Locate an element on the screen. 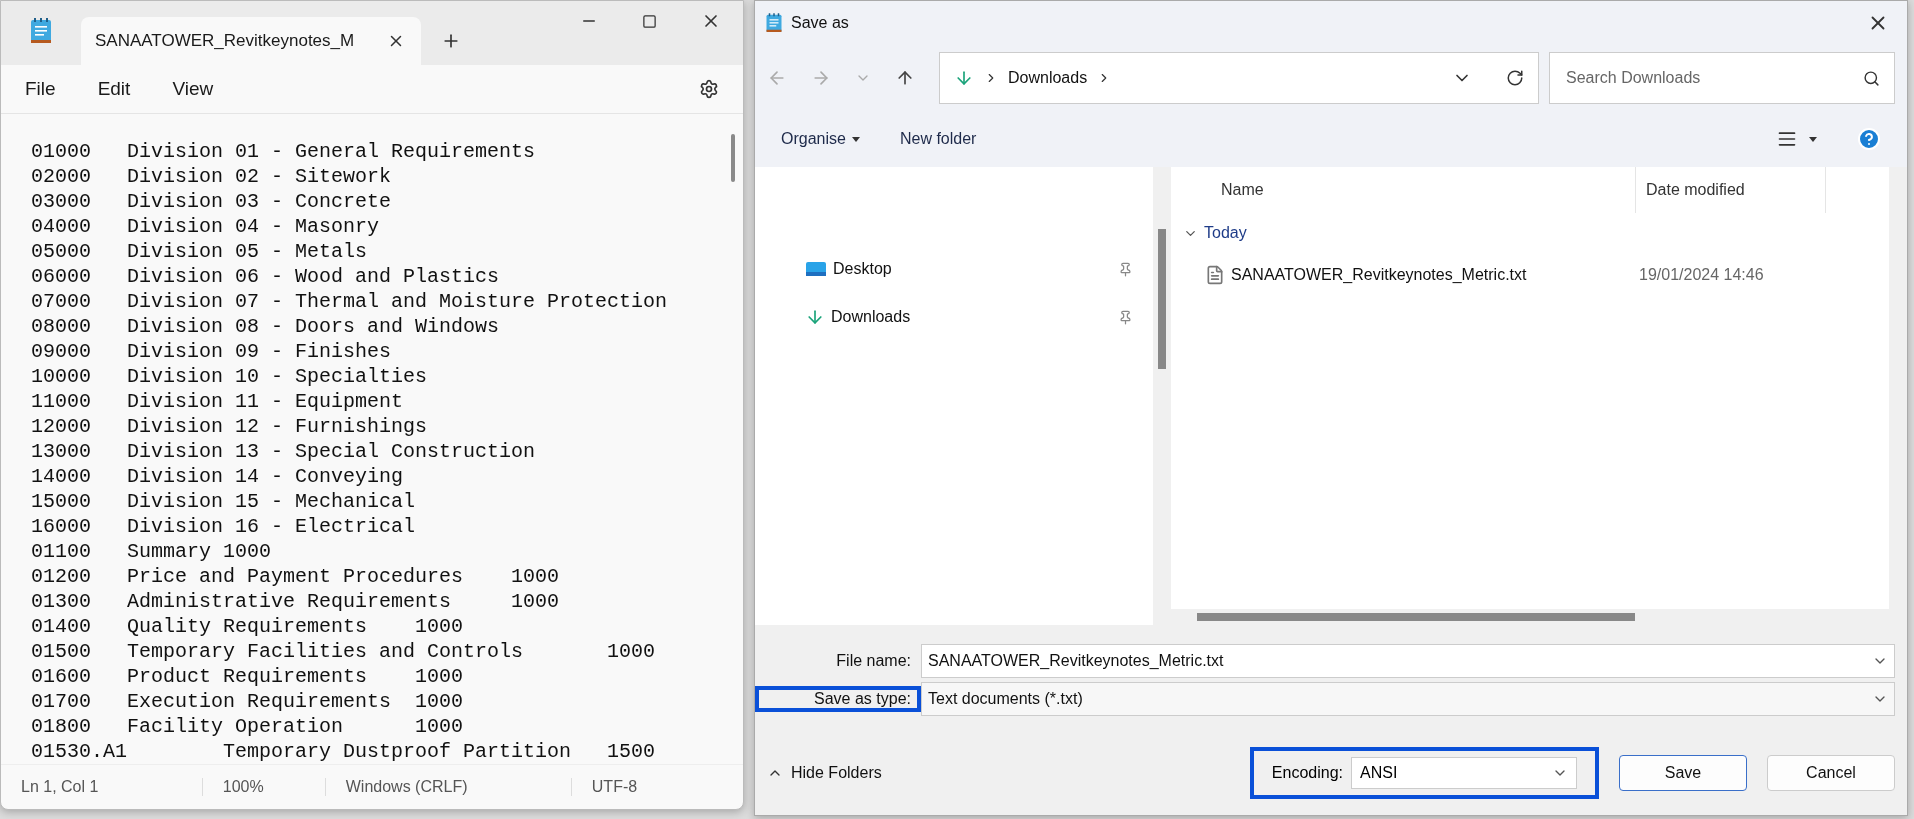 This screenshot has height=819, width=1914. text-line: 09000 Division 09 - Finishes is located at coordinates (212, 351).